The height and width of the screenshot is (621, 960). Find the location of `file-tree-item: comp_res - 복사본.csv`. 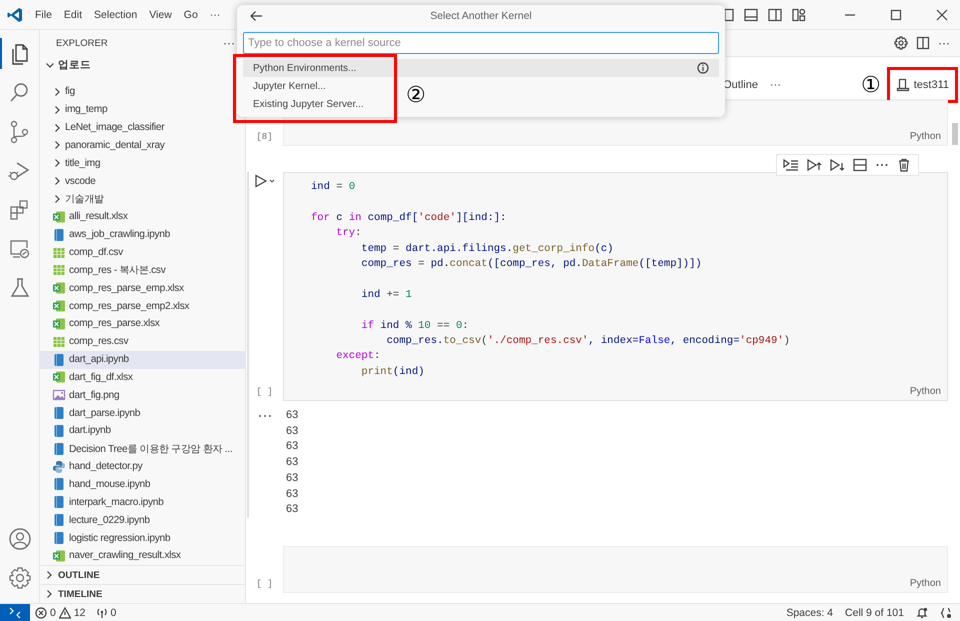

file-tree-item: comp_res - 복사본.csv is located at coordinates (142, 270).